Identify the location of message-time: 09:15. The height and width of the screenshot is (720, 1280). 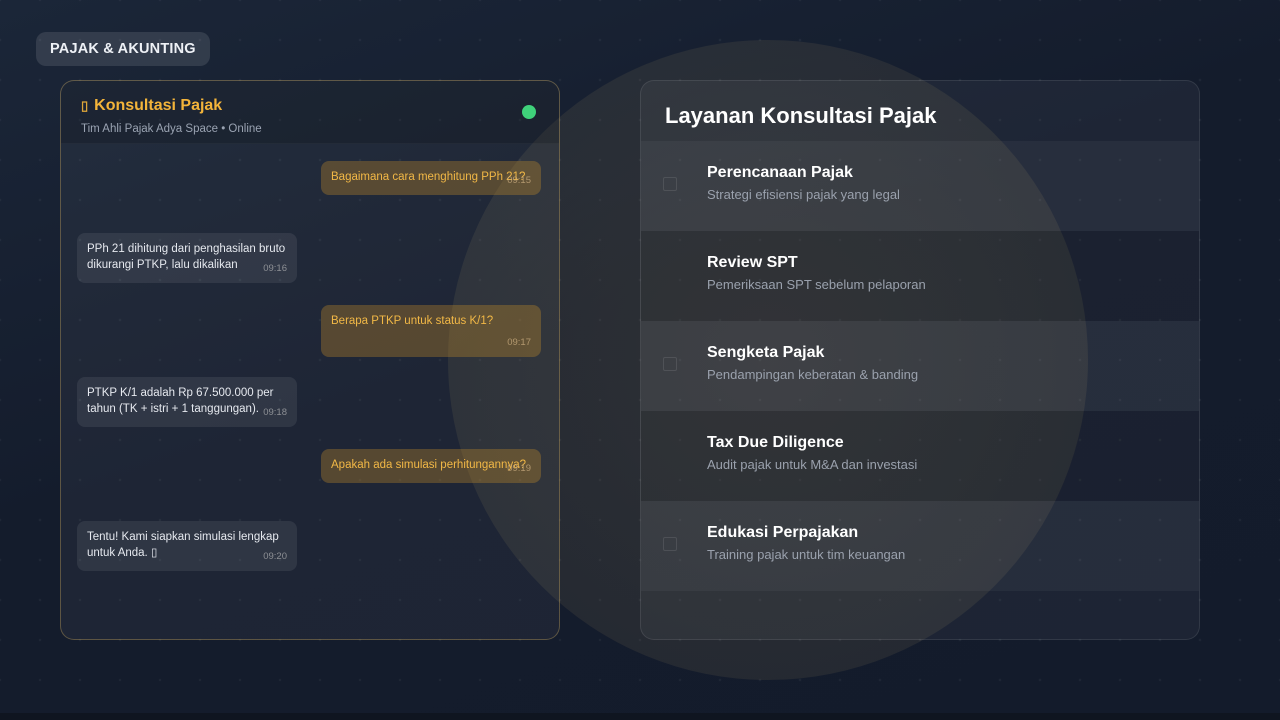
(519, 180).